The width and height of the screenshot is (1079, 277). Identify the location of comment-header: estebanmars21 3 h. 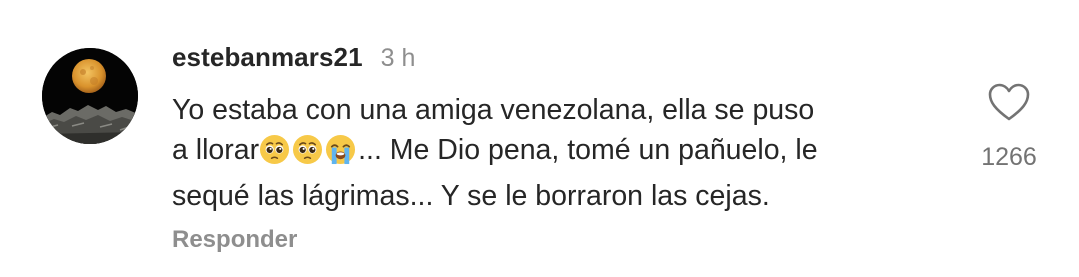
(293, 59).